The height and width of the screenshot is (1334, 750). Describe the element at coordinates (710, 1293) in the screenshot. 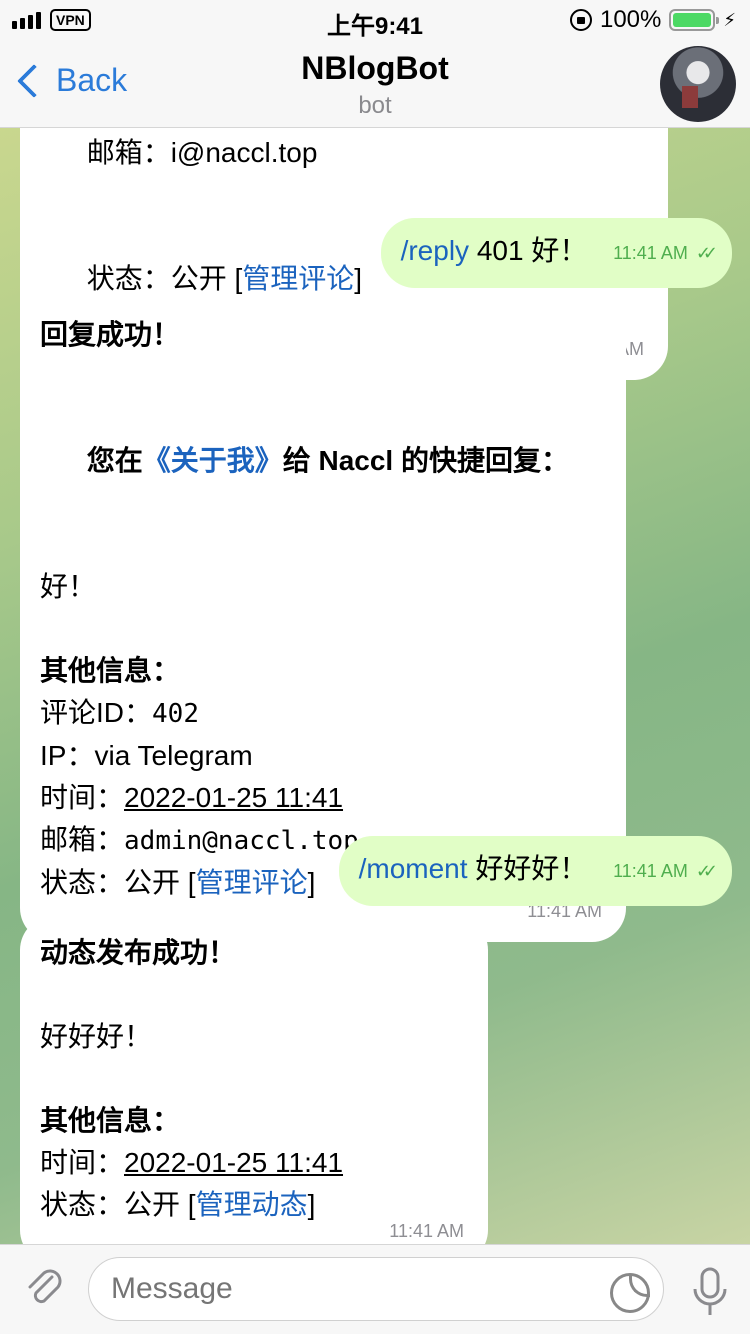

I see `mic-icon` at that location.